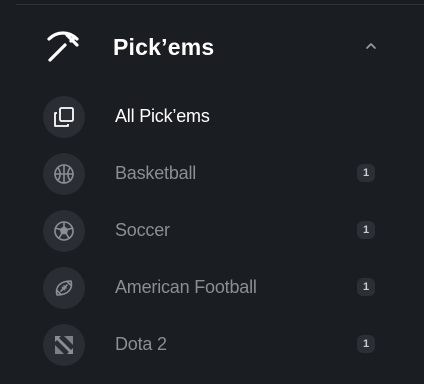  Describe the element at coordinates (64, 230) in the screenshot. I see `soccer-ball-icon` at that location.